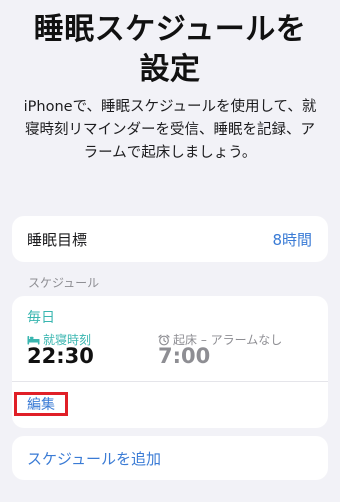 The width and height of the screenshot is (340, 502). I want to click on bedtime-value: 22:30, so click(60, 356).